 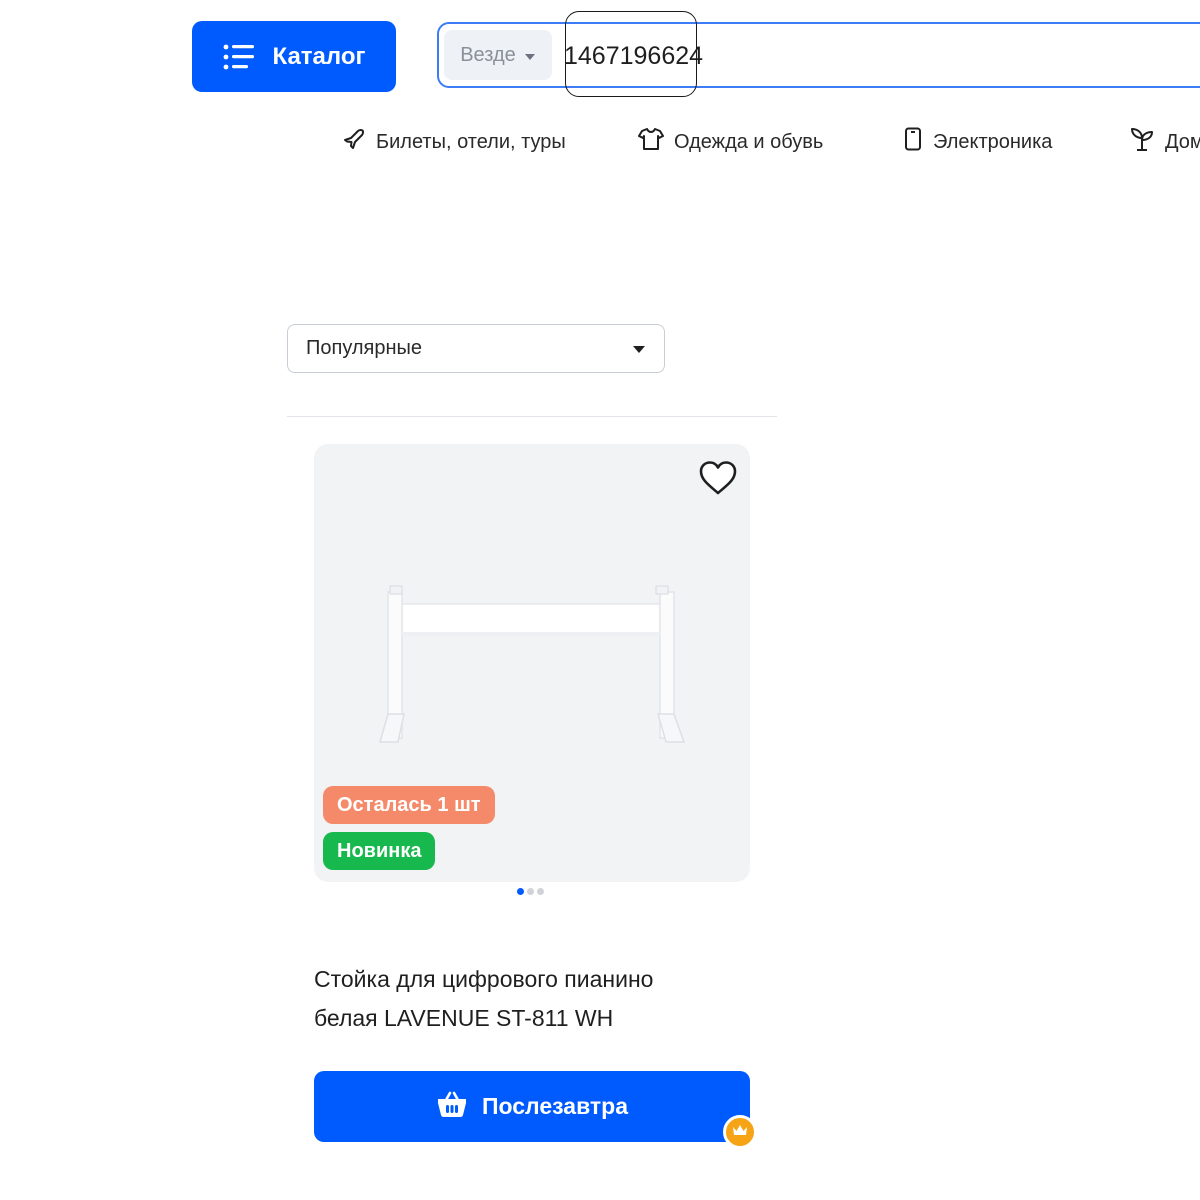 What do you see at coordinates (484, 979) in the screenshot?
I see `product-title-line: Стойка для цифрового пианино` at bounding box center [484, 979].